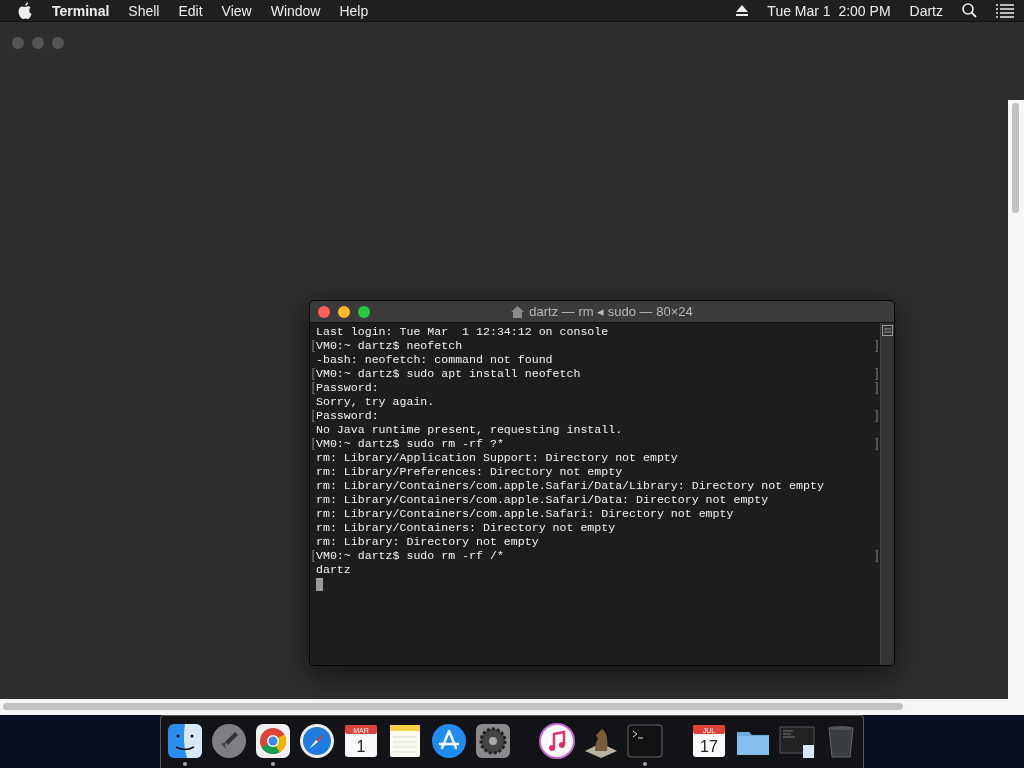 The width and height of the screenshot is (1024, 768). What do you see at coordinates (25, 10) in the screenshot?
I see `apple-logo-icon` at bounding box center [25, 10].